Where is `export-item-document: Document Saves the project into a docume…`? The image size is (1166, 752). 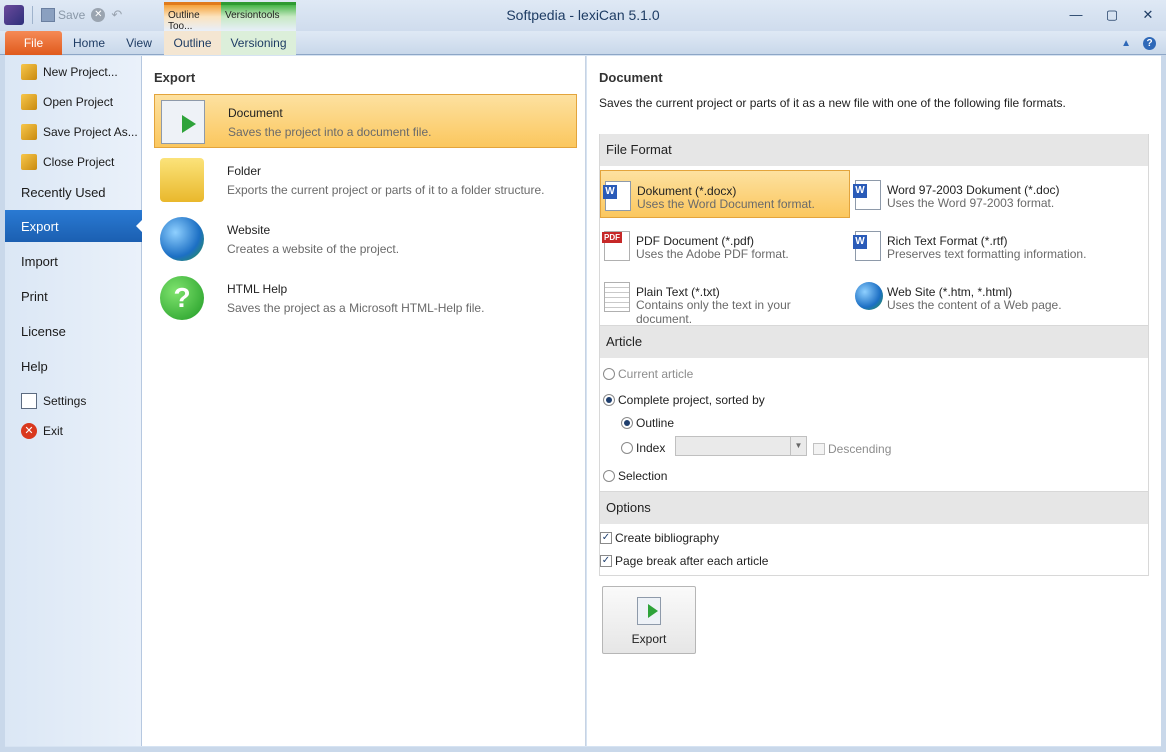
export-item-document: Document Saves the project into a docume… is located at coordinates (365, 121).